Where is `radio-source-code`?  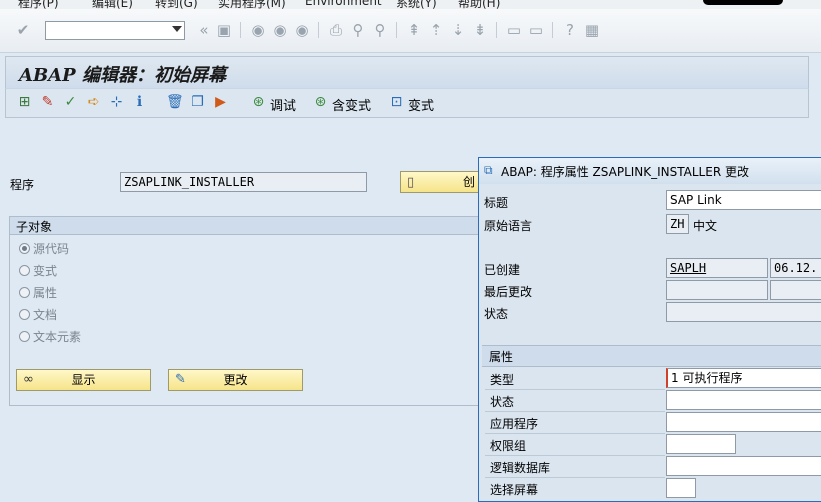 radio-source-code is located at coordinates (24, 248).